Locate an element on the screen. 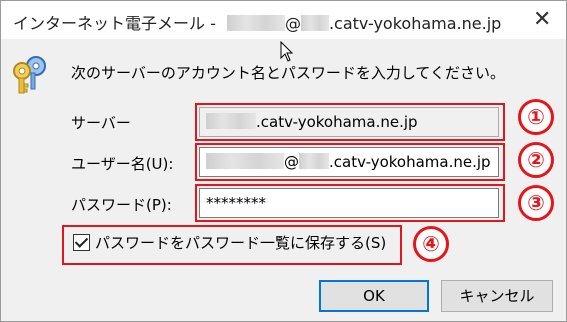 This screenshot has width=567, height=322. redacted-user-subdomain is located at coordinates (314, 161).